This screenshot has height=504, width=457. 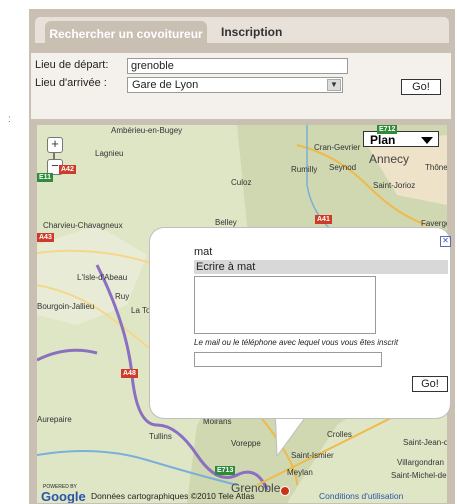 What do you see at coordinates (54, 419) in the screenshot?
I see `place-label: Aurepaire` at bounding box center [54, 419].